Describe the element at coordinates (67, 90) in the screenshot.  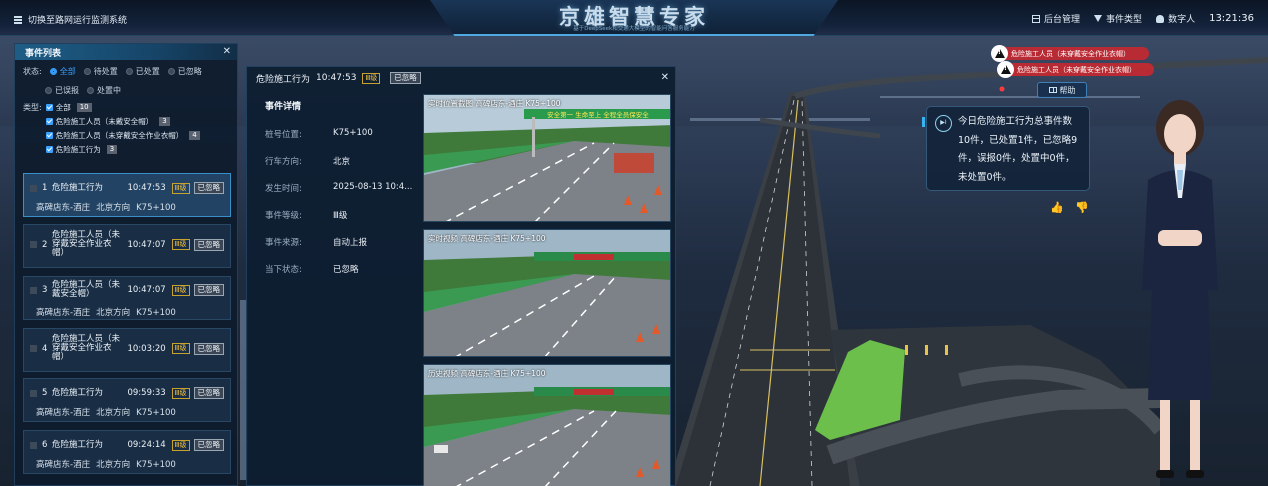
I see `status-option-label: 已误报` at that location.